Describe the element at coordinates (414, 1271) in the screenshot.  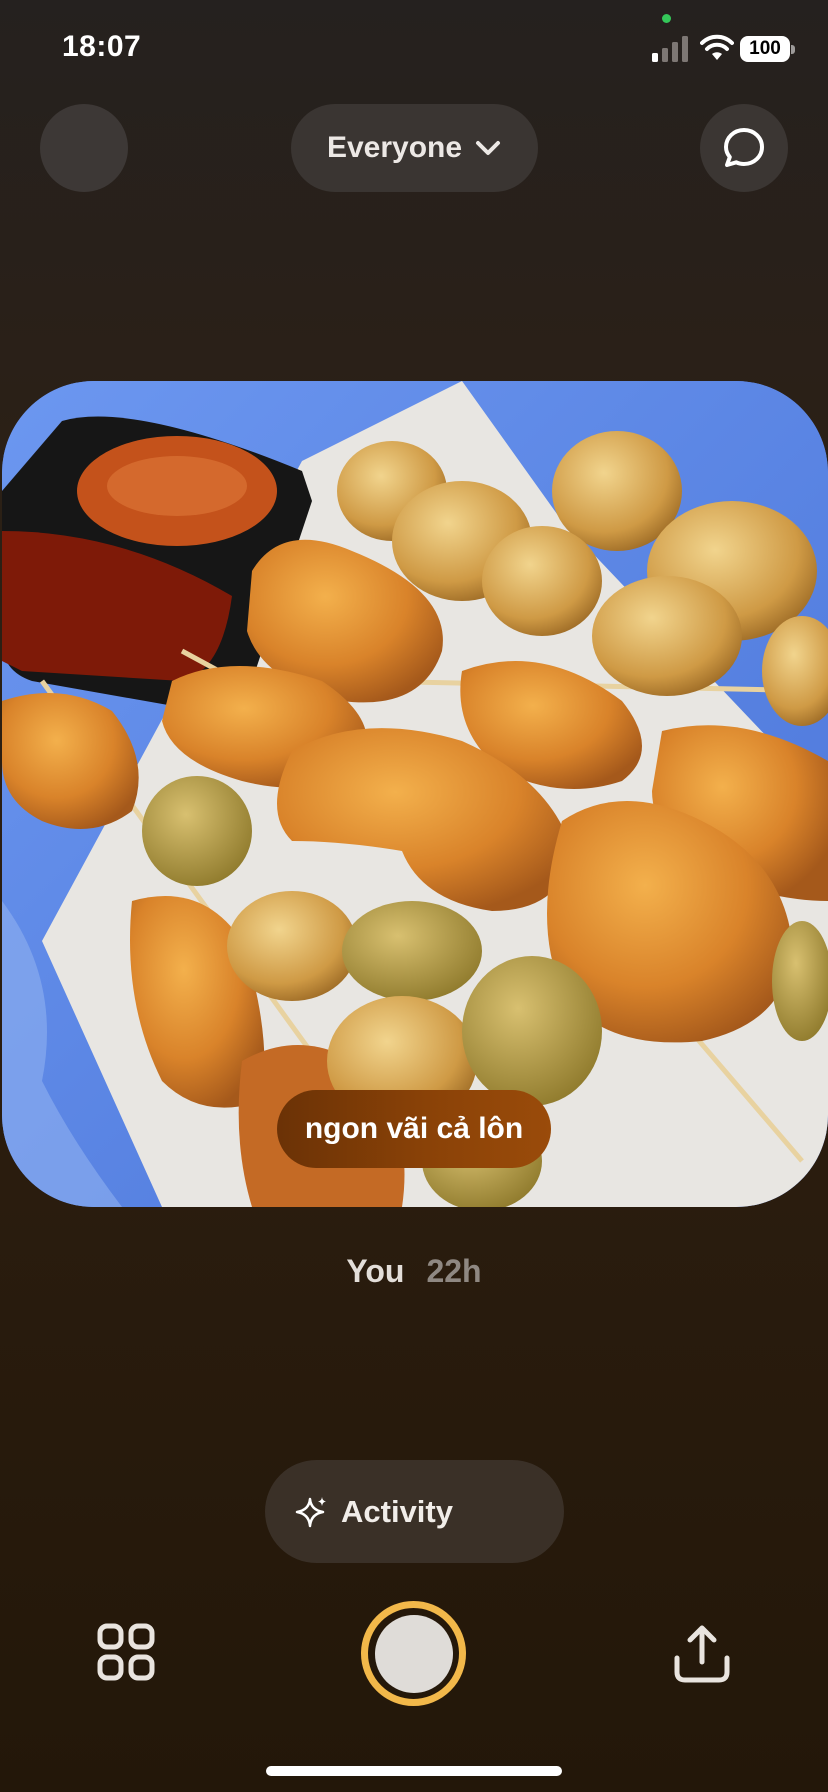
I see `post-meta: You 22h` at that location.